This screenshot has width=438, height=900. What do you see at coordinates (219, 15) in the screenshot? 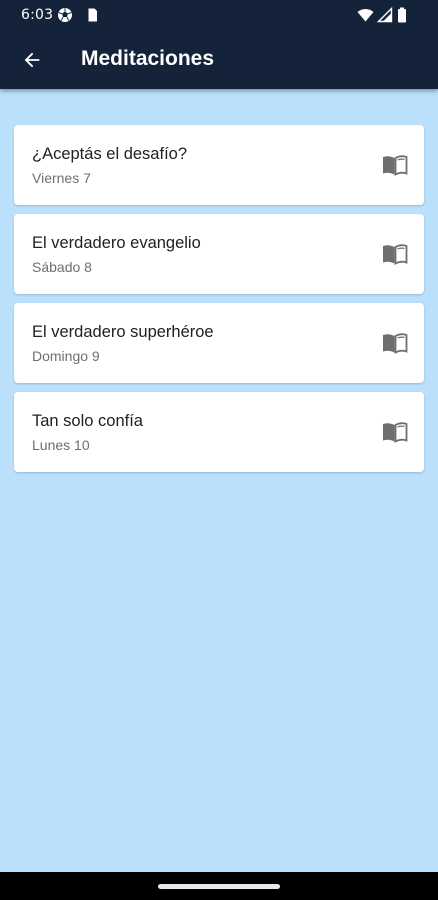
I see `status-bar: 6:03` at bounding box center [219, 15].